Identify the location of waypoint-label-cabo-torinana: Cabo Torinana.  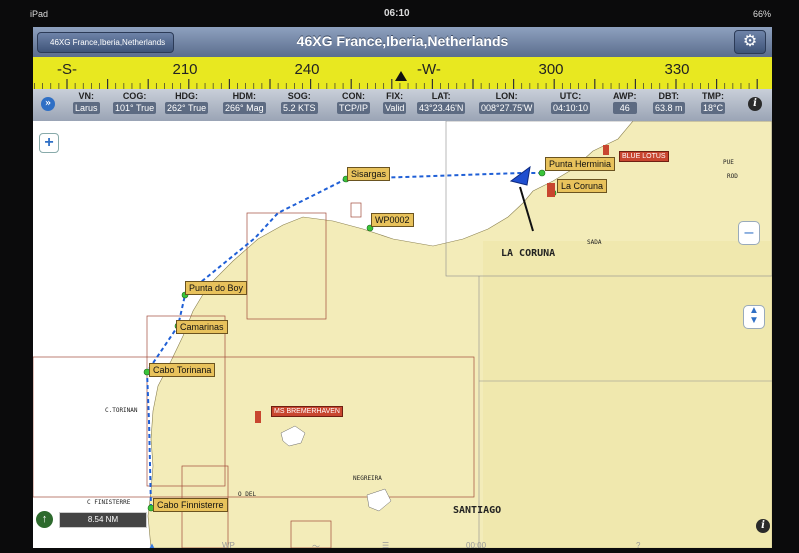
(182, 370).